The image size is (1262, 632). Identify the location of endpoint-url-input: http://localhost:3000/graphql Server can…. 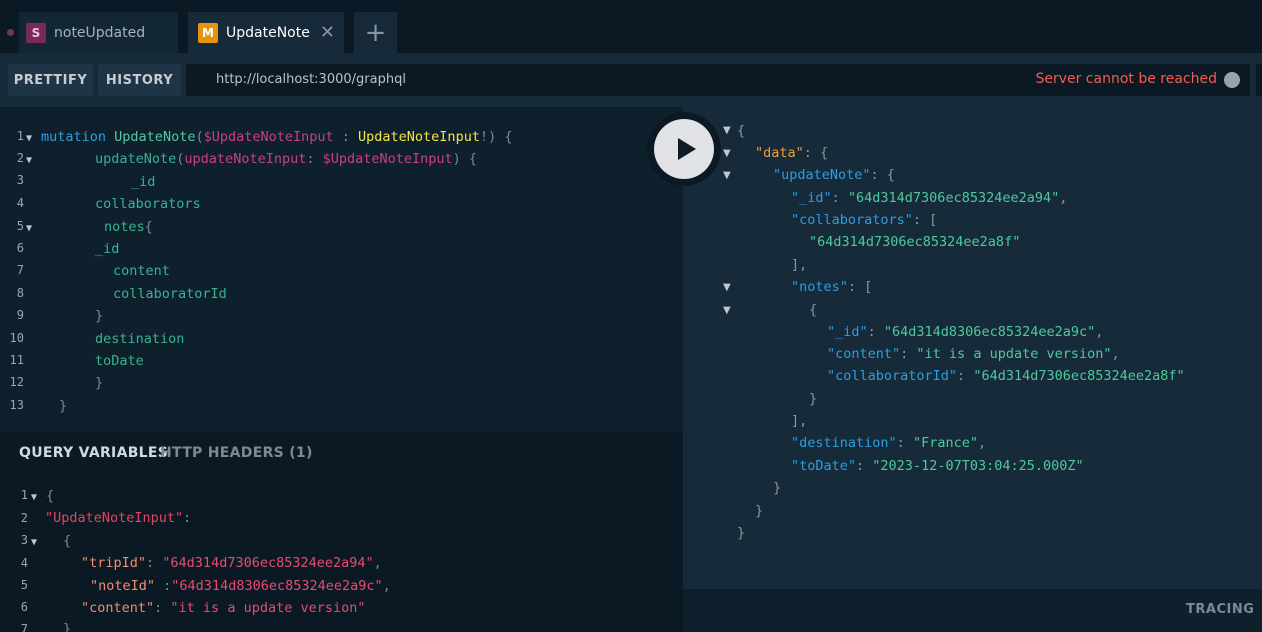
(718, 80).